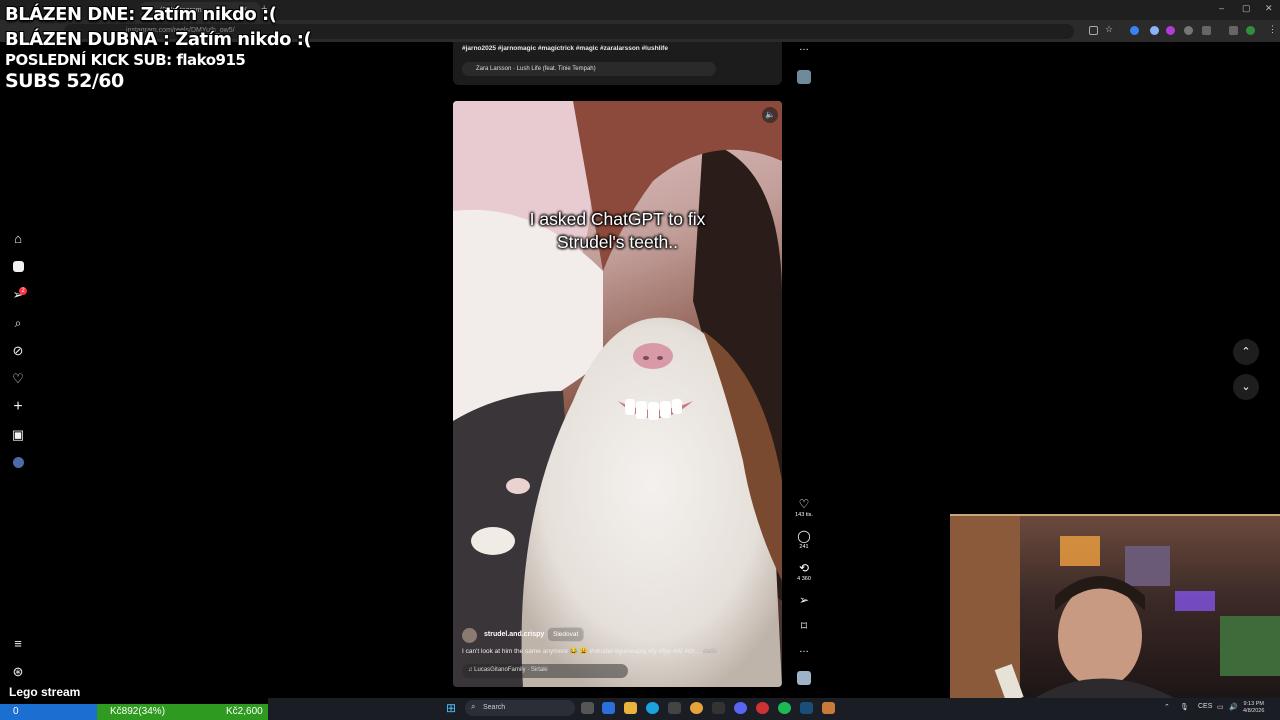 This screenshot has width=1280, height=720. What do you see at coordinates (141, 14) in the screenshot?
I see `overlay-fool-of-day: BLÁZEN DNE: Zatím nikdo :(` at bounding box center [141, 14].